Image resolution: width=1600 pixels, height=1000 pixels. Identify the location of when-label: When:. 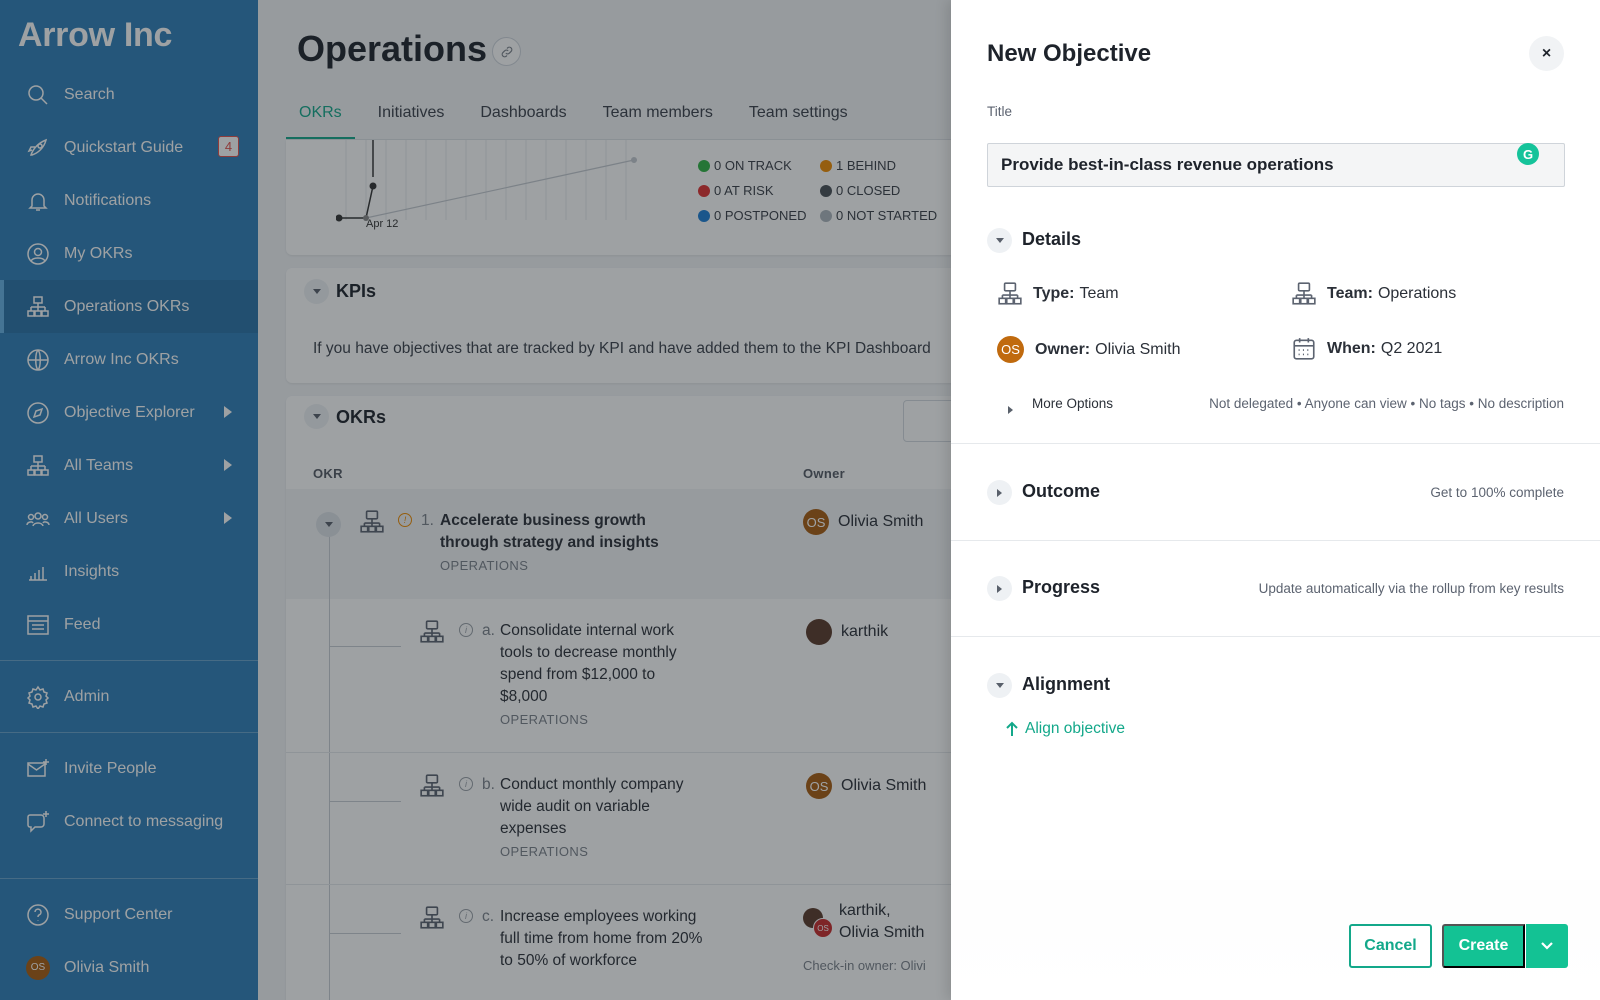
(1351, 348).